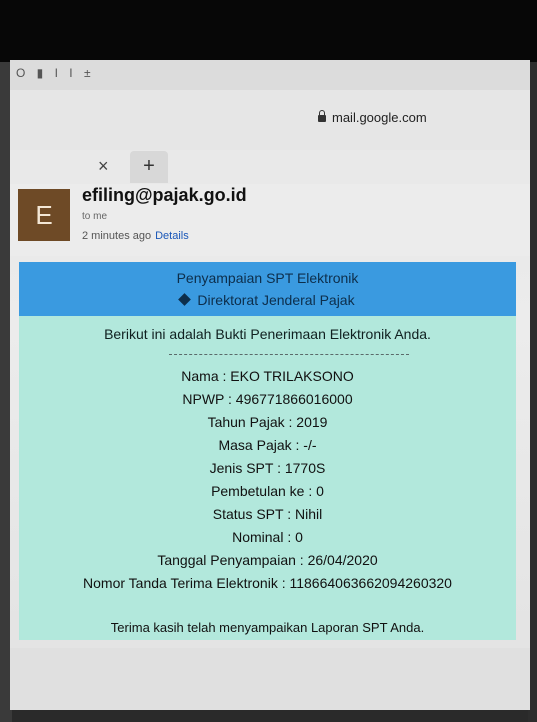 Image resolution: width=537 pixels, height=722 pixels. What do you see at coordinates (185, 299) in the screenshot?
I see `diamond-icon` at bounding box center [185, 299].